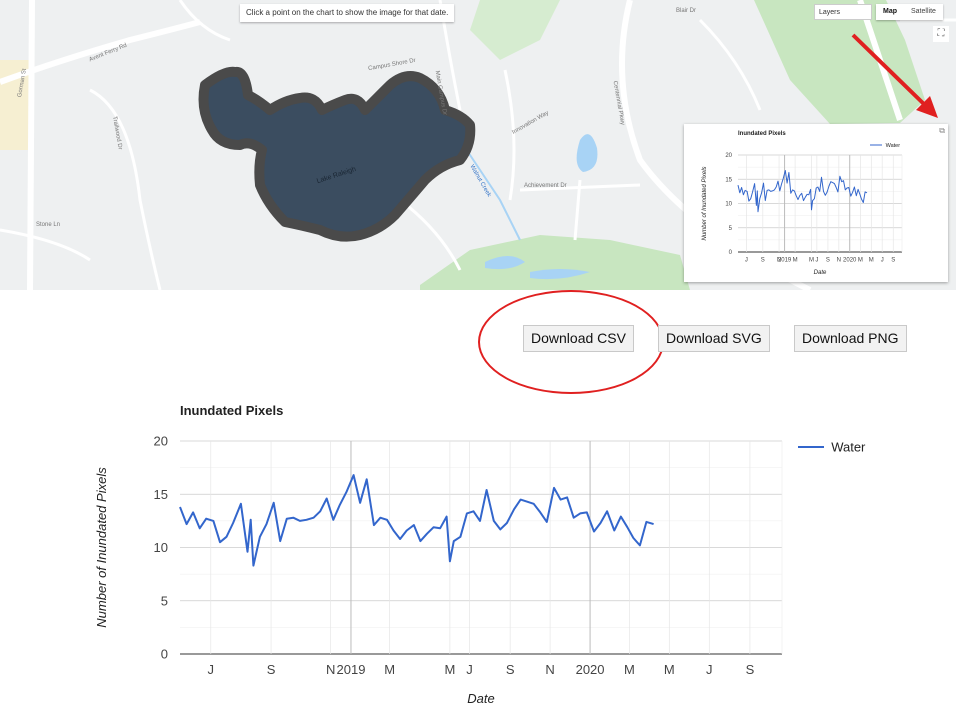 This screenshot has height=719, width=956. Describe the element at coordinates (850, 338) in the screenshot. I see `download-png-button: Download PNG` at that location.